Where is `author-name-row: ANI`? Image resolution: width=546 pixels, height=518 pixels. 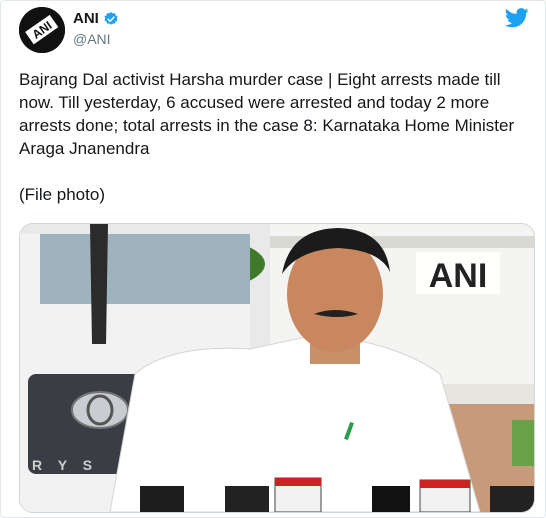 author-name-row: ANI is located at coordinates (96, 18).